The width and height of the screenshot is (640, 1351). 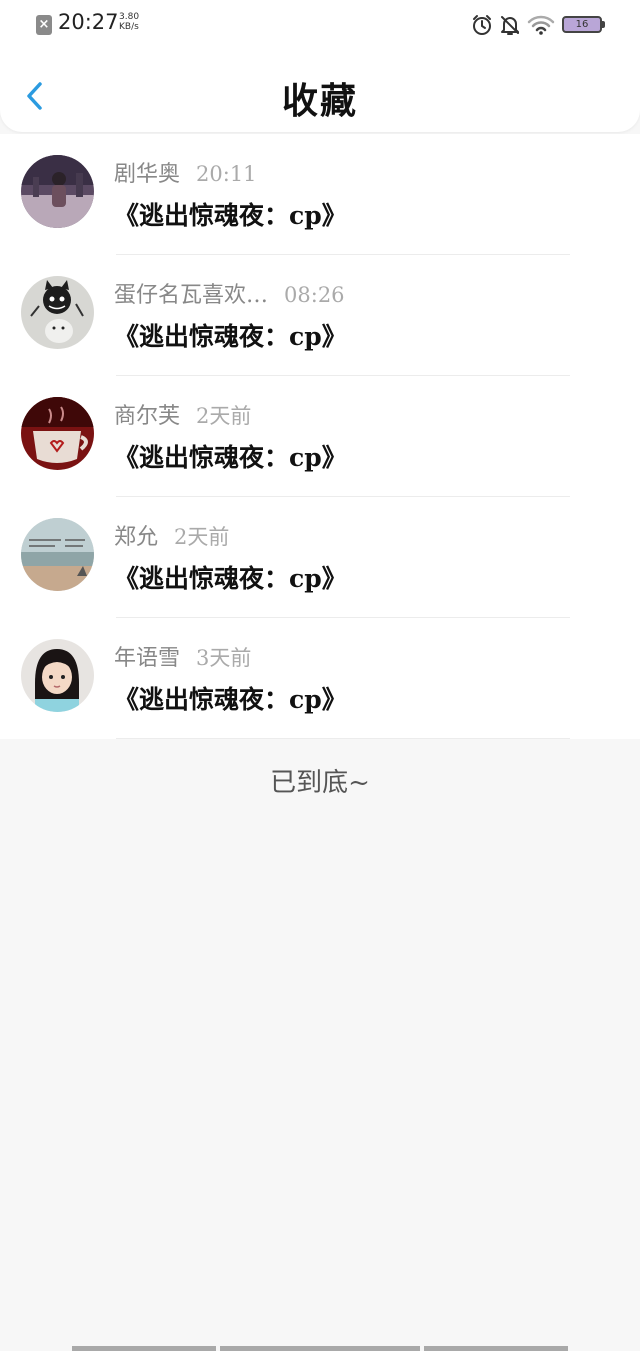 I want to click on top-bar: × 20:27 3.80 KB/s 16 收藏, so click(x=320, y=66).